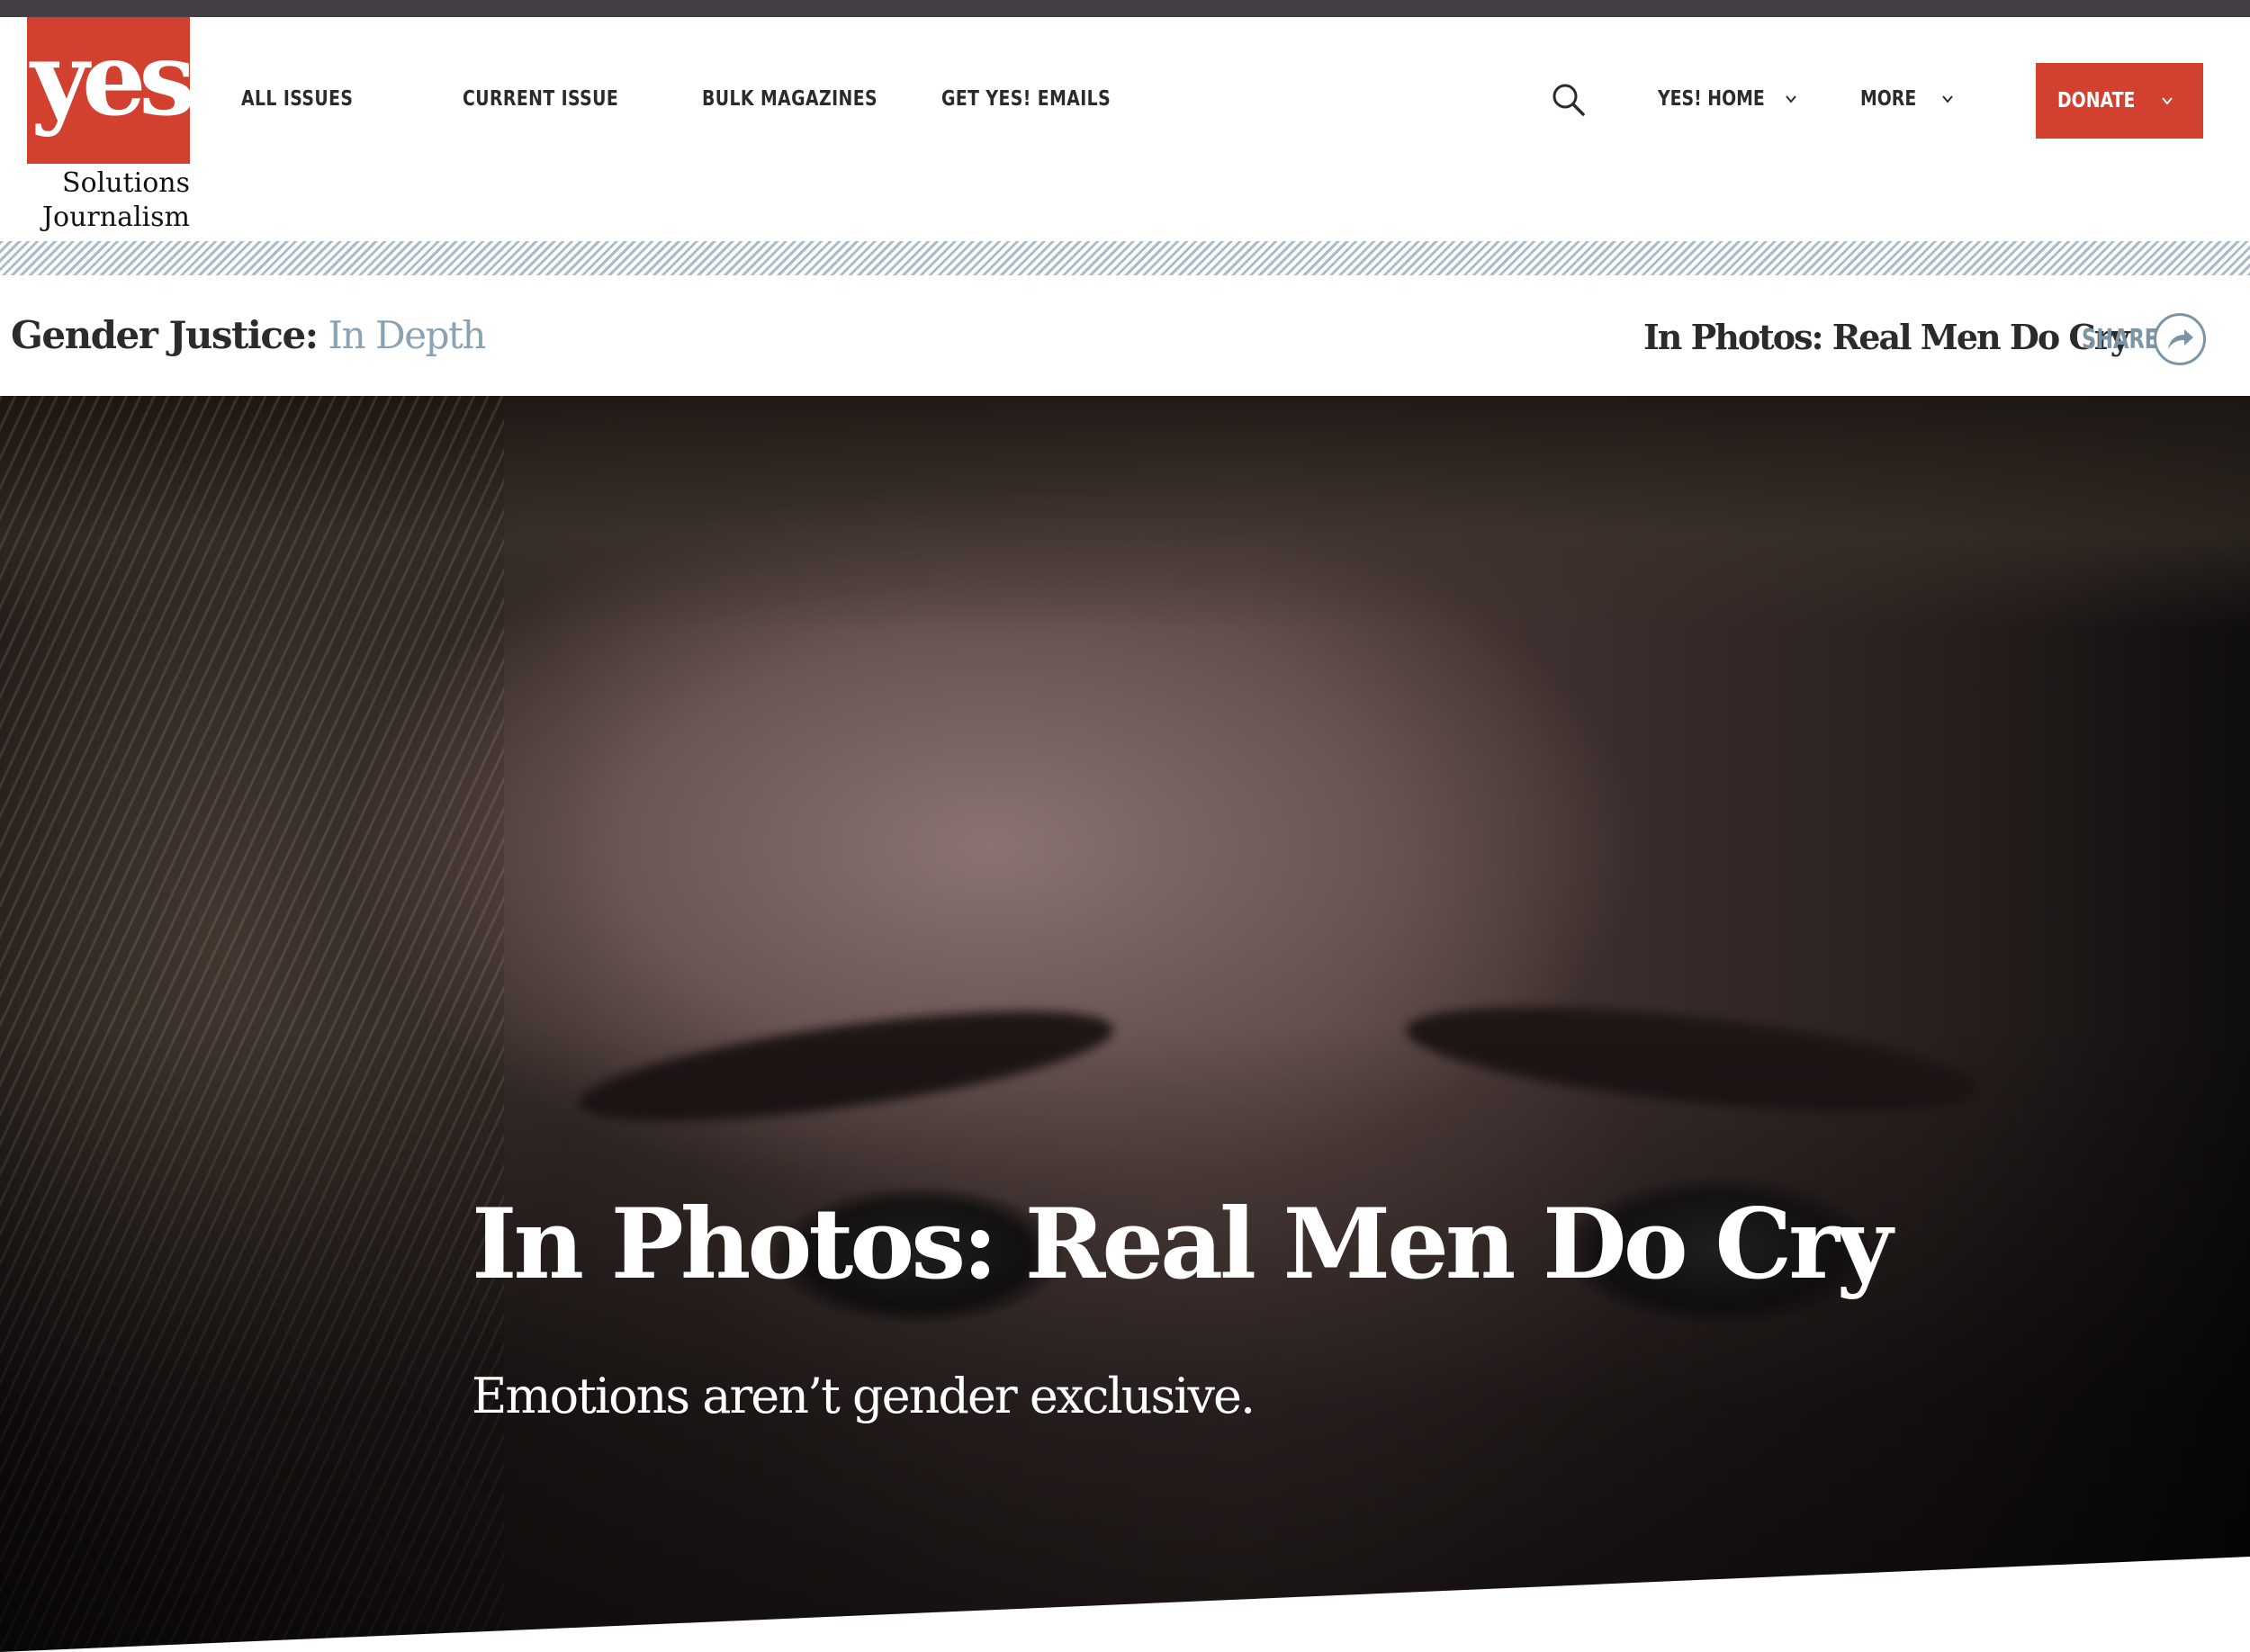 This screenshot has height=1652, width=2250. I want to click on nav-all-issues: ALL ISSUES, so click(303, 99).